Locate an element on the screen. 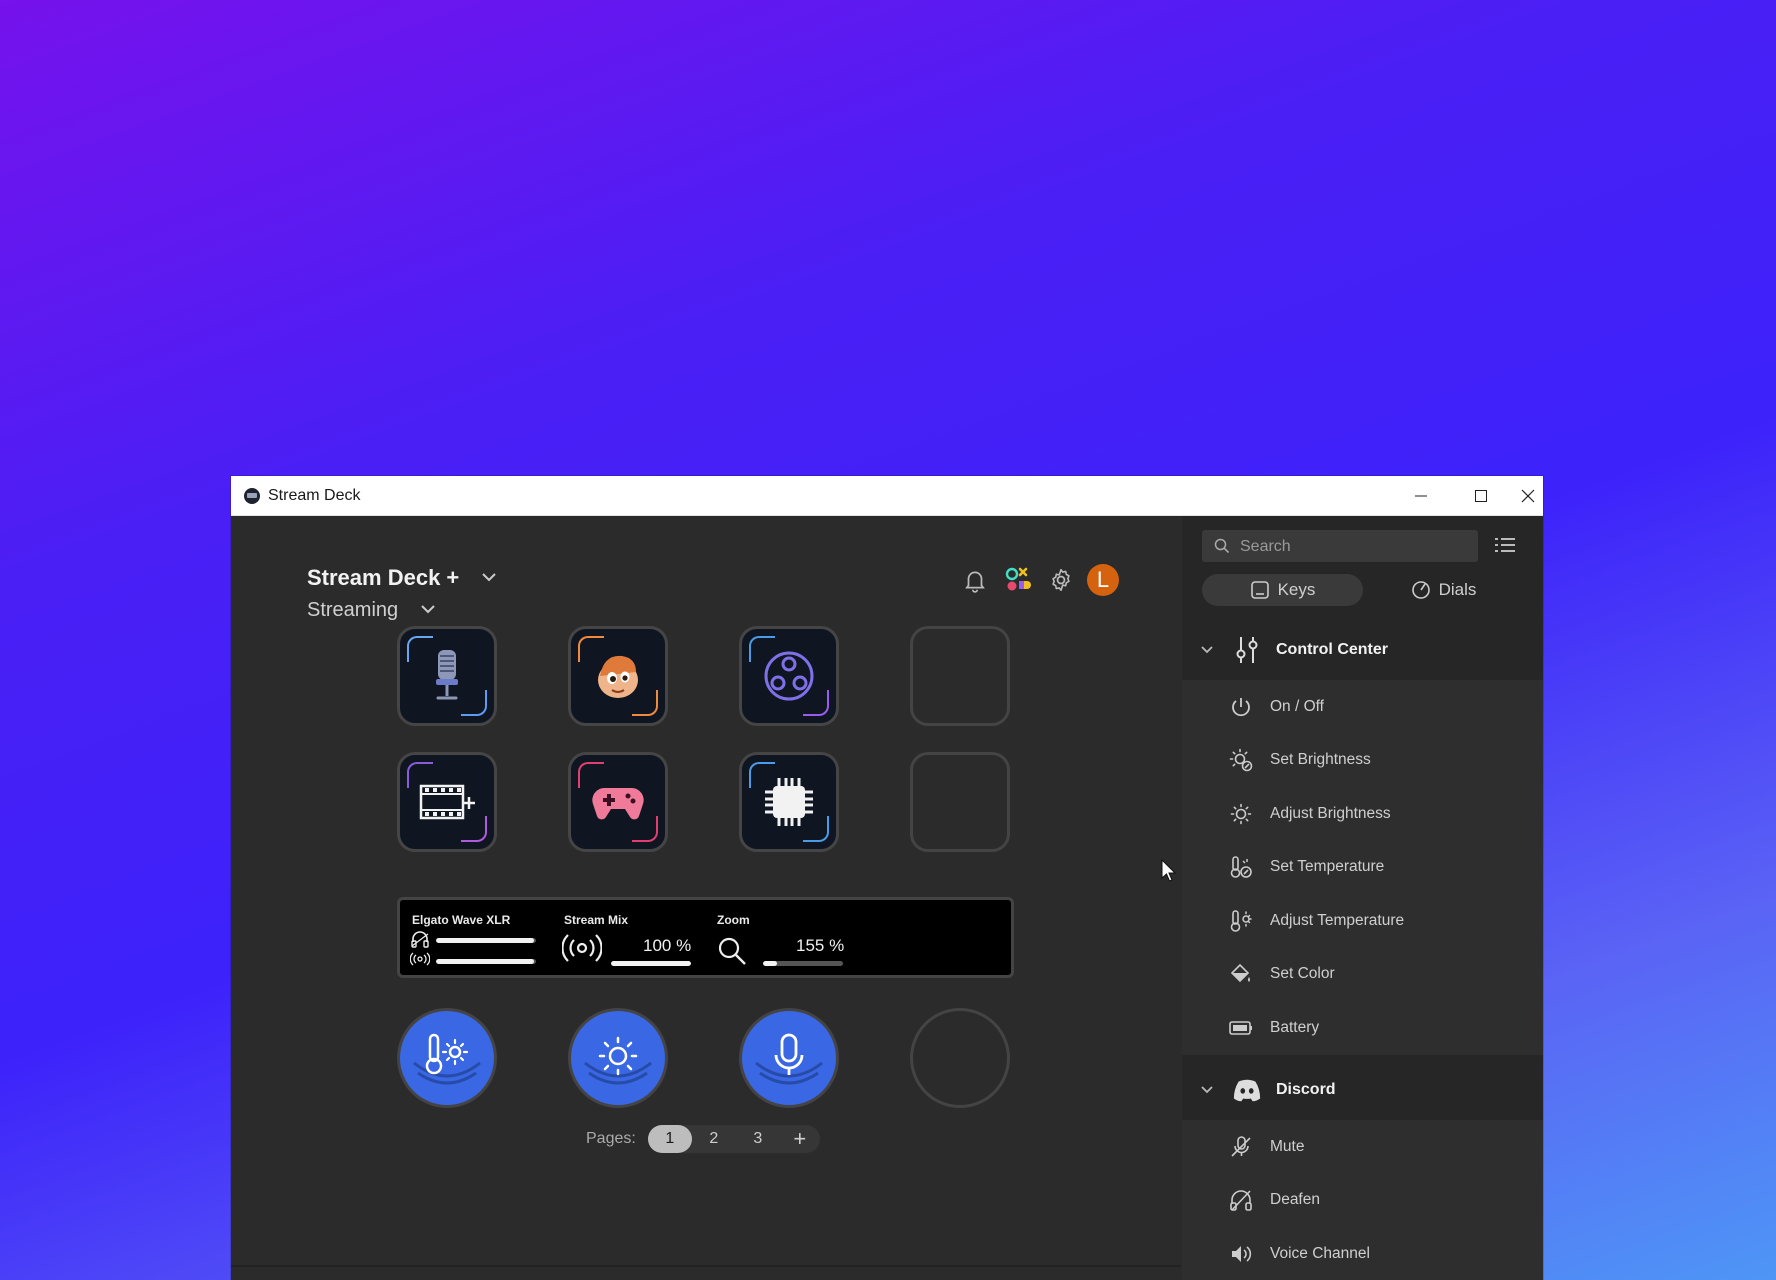 Image resolution: width=1776 pixels, height=1280 pixels. microphone-icon is located at coordinates (447, 675).